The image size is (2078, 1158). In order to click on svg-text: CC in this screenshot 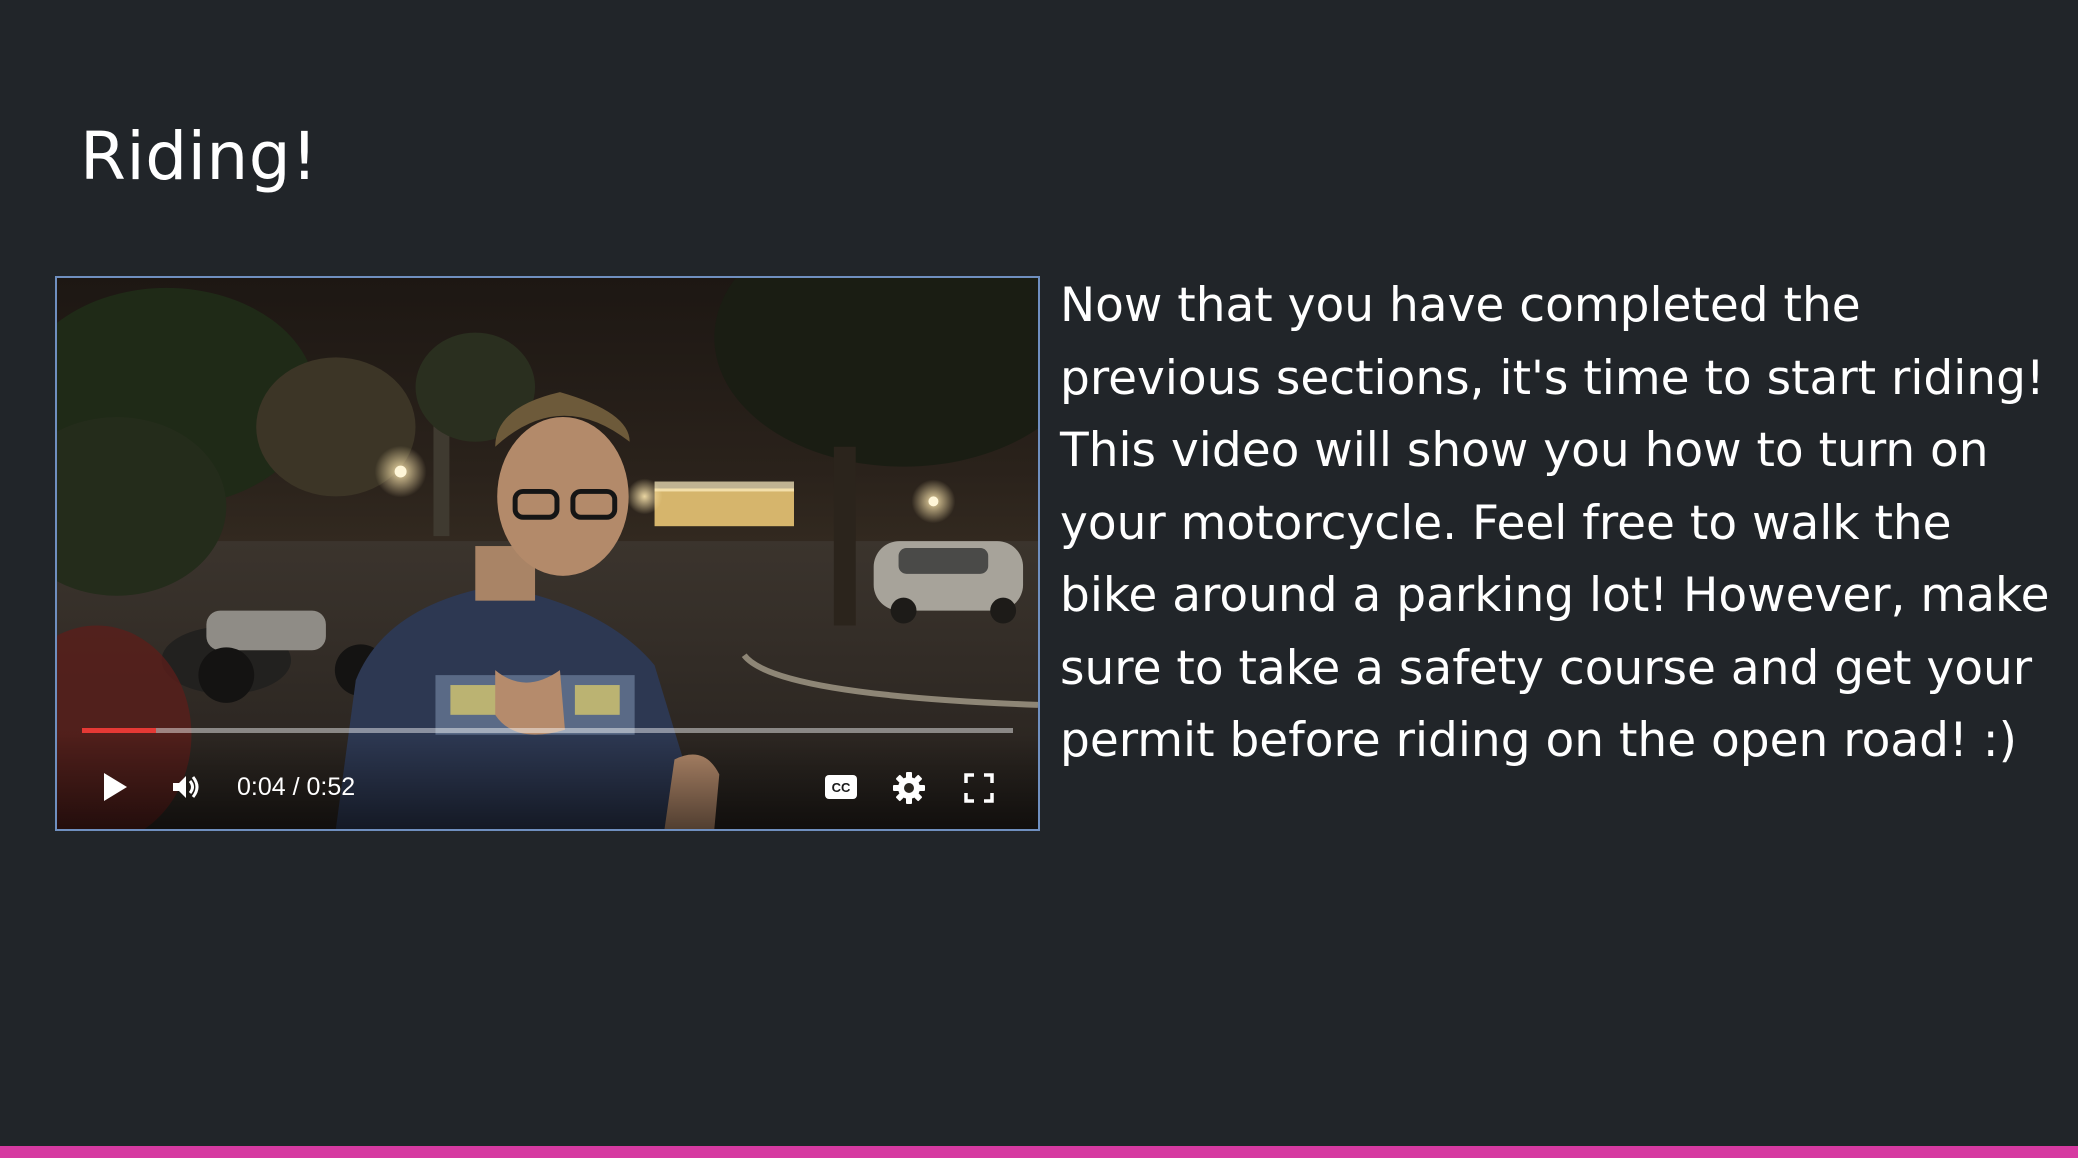, I will do `click(841, 787)`.